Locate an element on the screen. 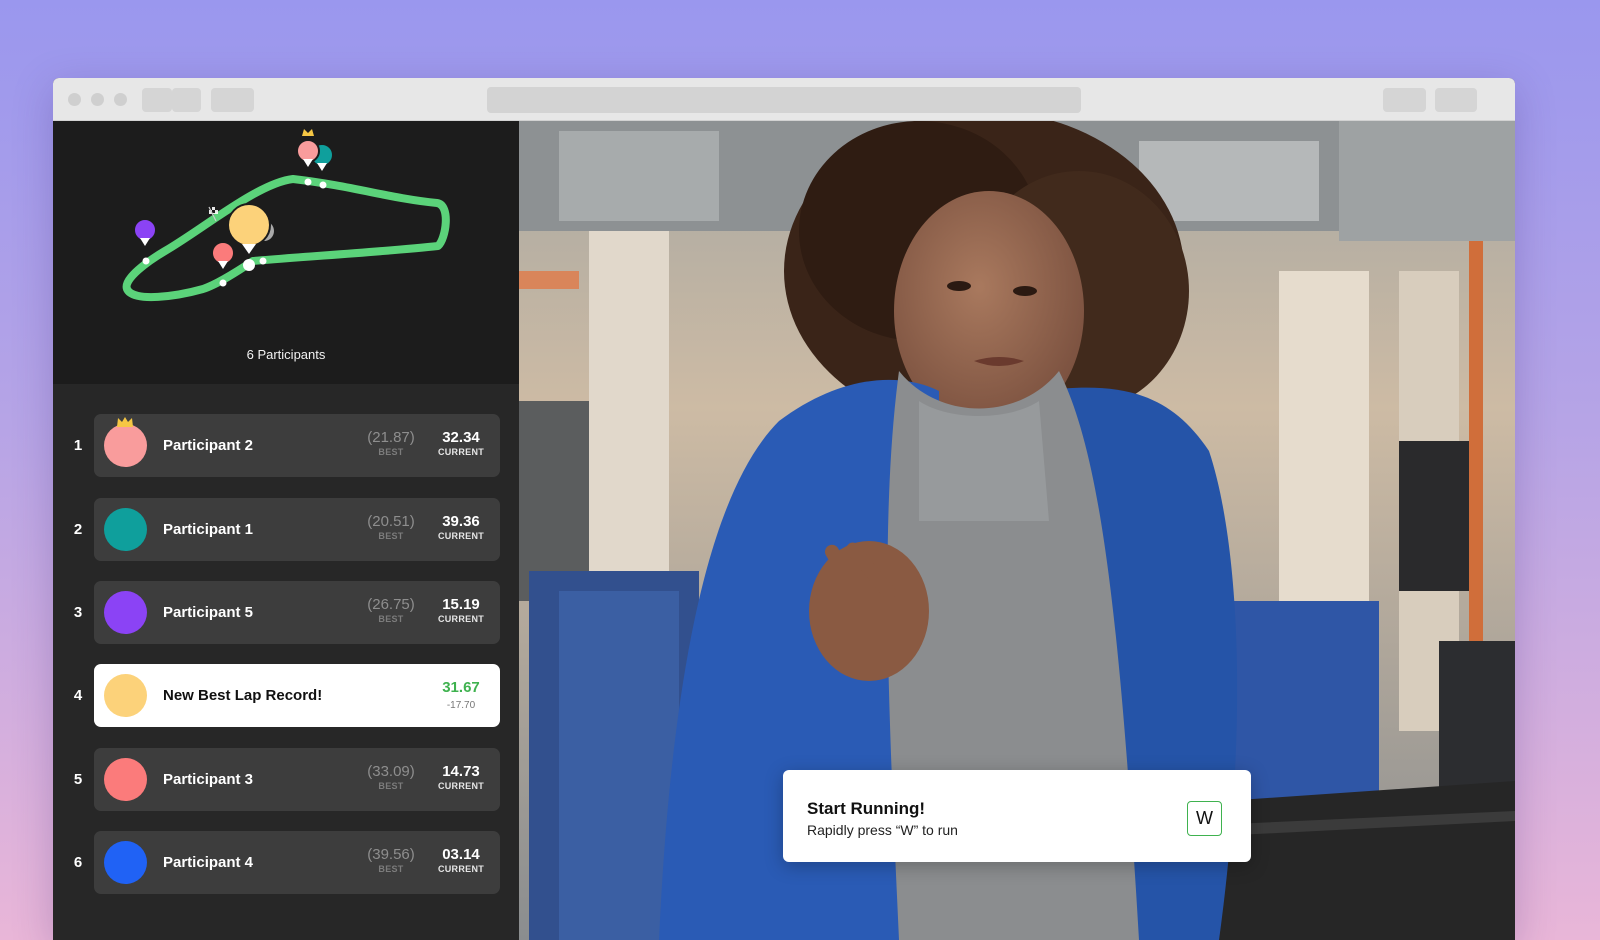 The image size is (1600, 940). participant-name: Participant 5 is located at coordinates (208, 612).